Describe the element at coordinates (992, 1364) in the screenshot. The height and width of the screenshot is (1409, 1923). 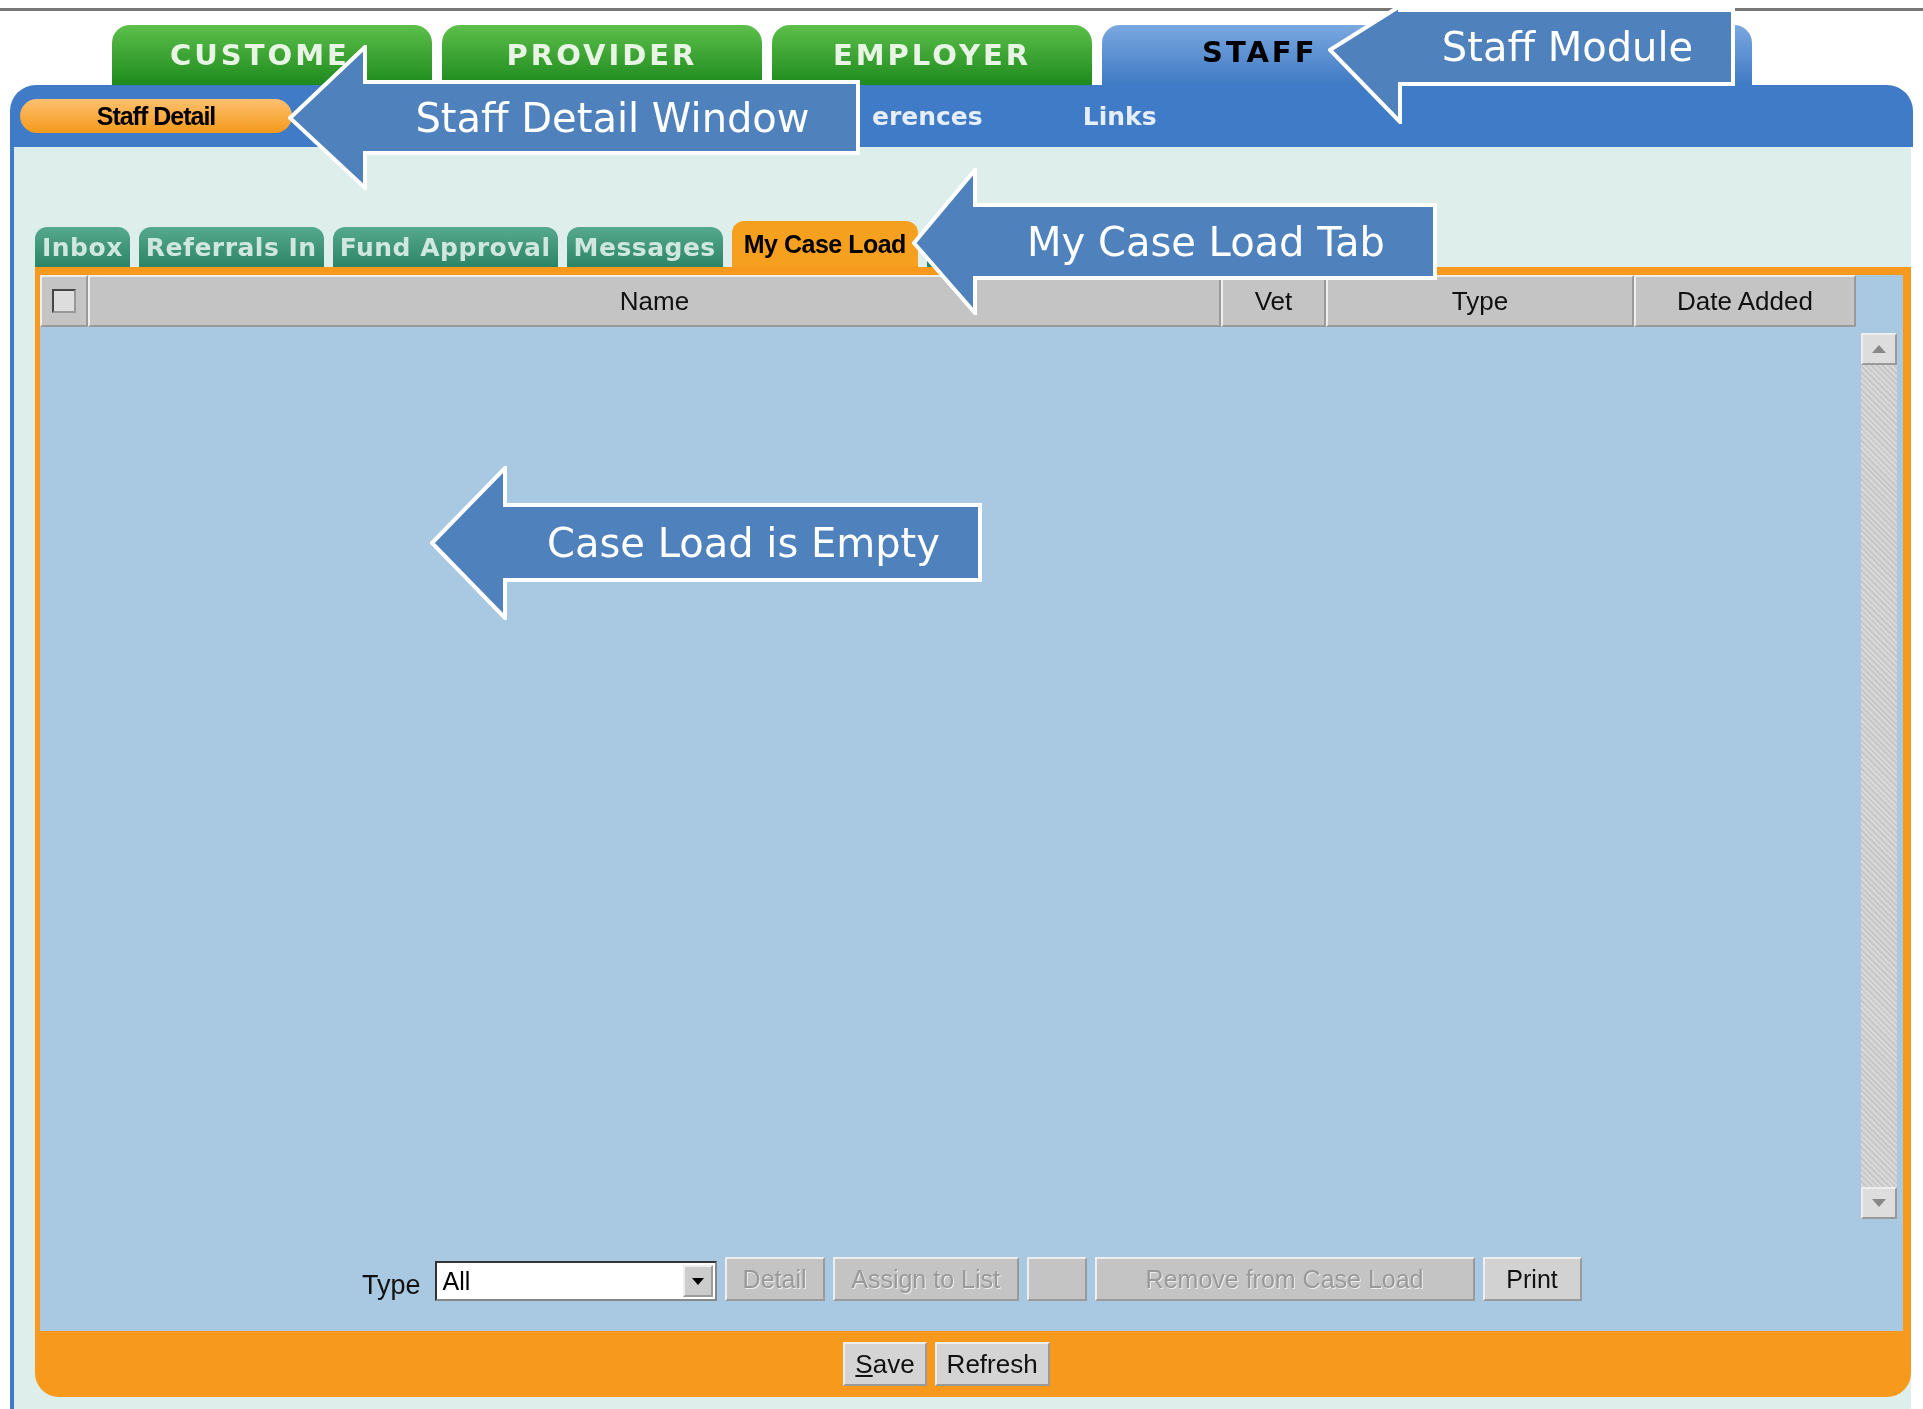
I see `footer-button: Refresh` at that location.